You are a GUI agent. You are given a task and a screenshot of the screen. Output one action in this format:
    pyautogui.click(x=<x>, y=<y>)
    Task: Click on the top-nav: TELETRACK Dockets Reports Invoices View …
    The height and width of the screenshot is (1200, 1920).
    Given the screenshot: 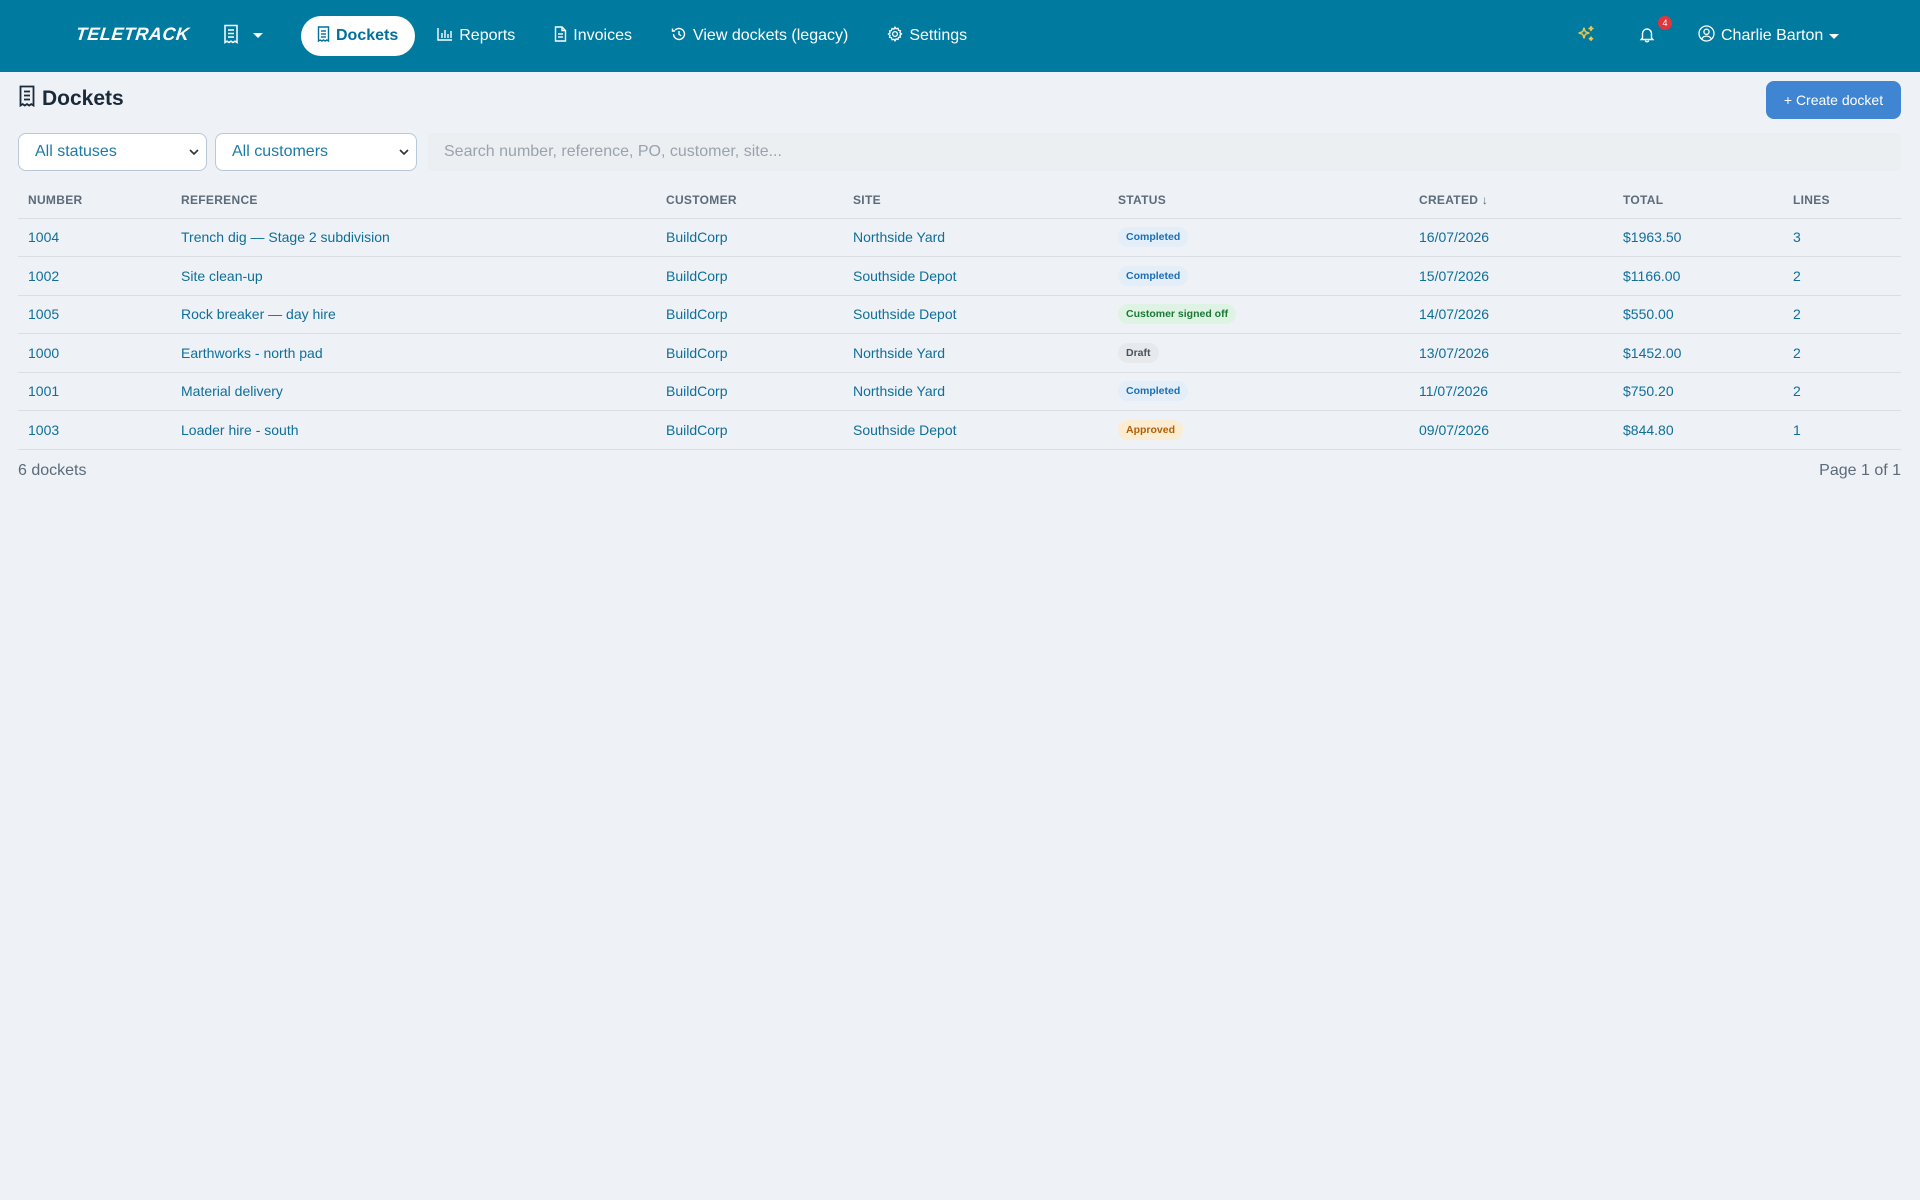 What is the action you would take?
    pyautogui.click(x=960, y=36)
    